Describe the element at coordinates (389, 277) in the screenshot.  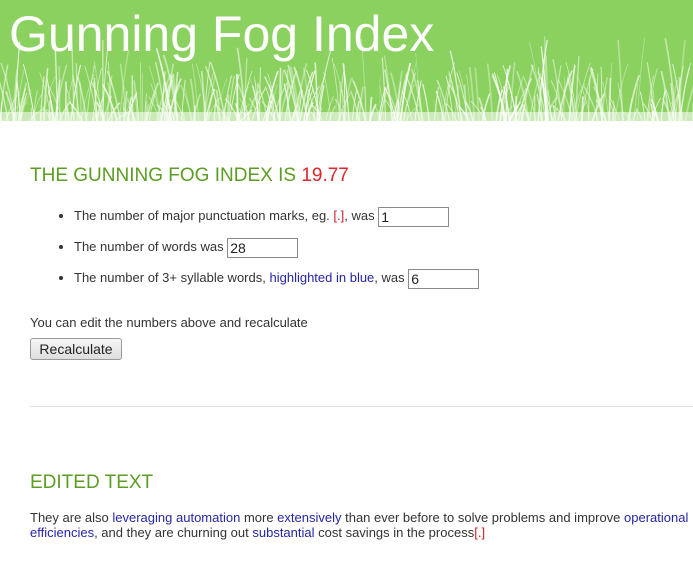
I see `syllables-was: , was` at that location.